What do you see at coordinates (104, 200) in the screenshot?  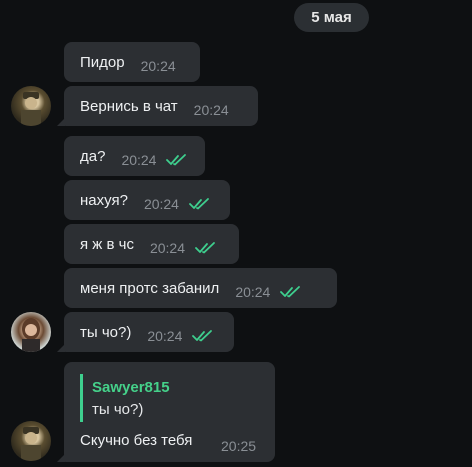 I see `message-text: нахуя?` at bounding box center [104, 200].